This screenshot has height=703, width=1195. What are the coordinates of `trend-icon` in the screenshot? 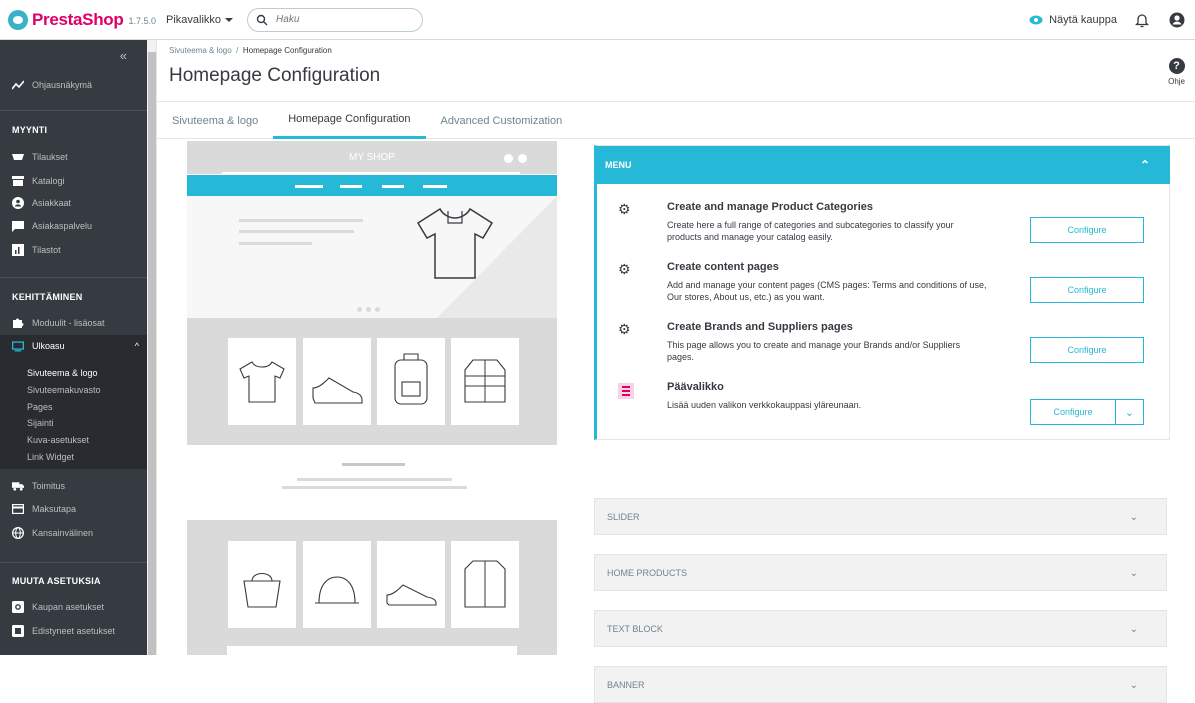 It's located at (18, 85).